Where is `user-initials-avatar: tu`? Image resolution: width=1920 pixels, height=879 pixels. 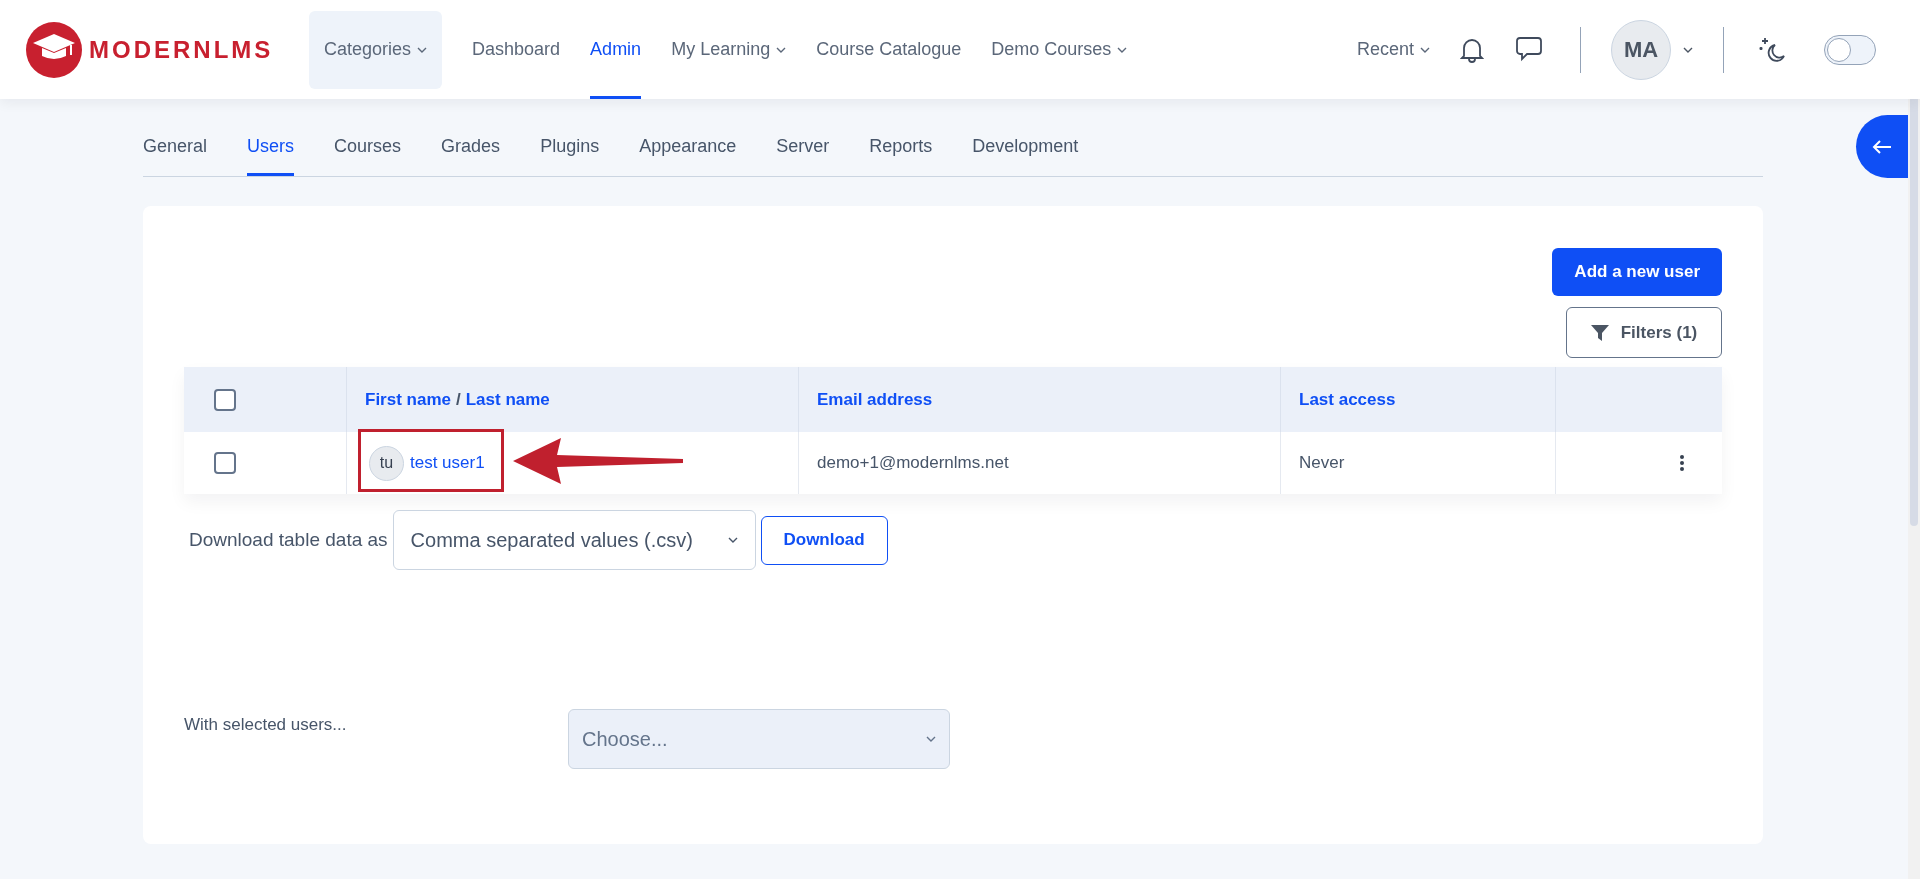 user-initials-avatar: tu is located at coordinates (386, 463).